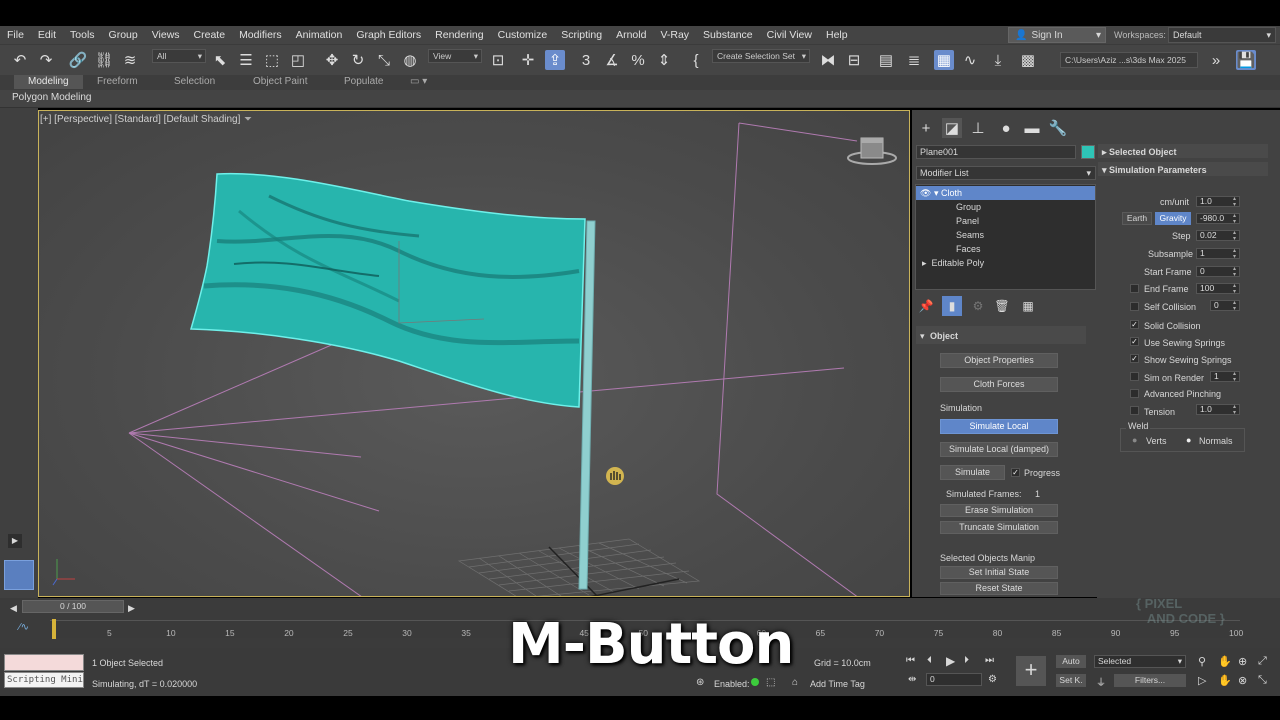 Image resolution: width=1280 pixels, height=720 pixels. I want to click on menu-scripting: Scripting, so click(581, 35).